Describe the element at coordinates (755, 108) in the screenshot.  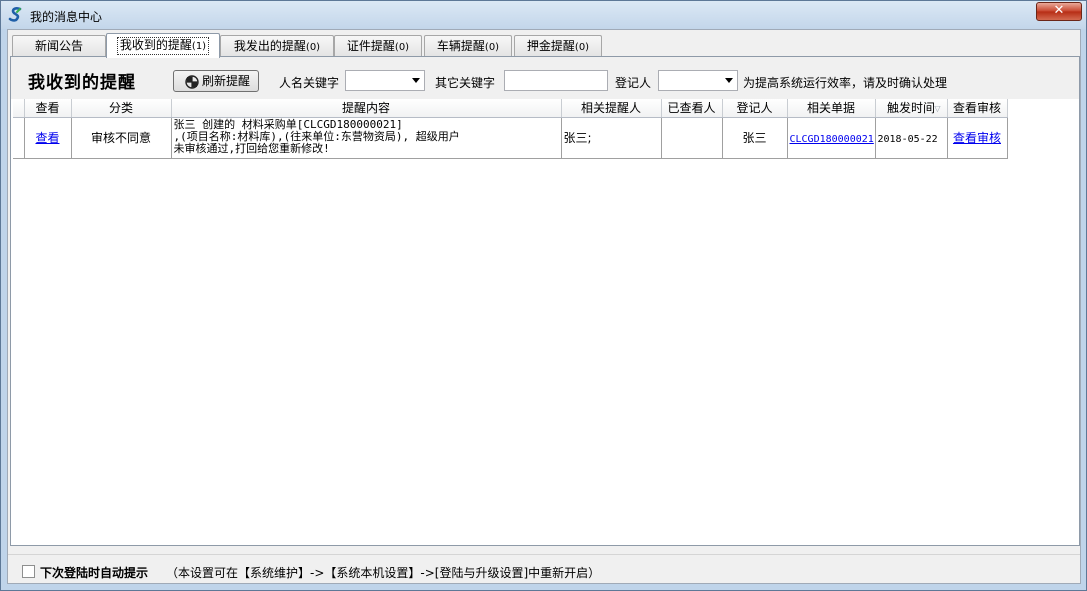
I see `column-header: 登记人` at that location.